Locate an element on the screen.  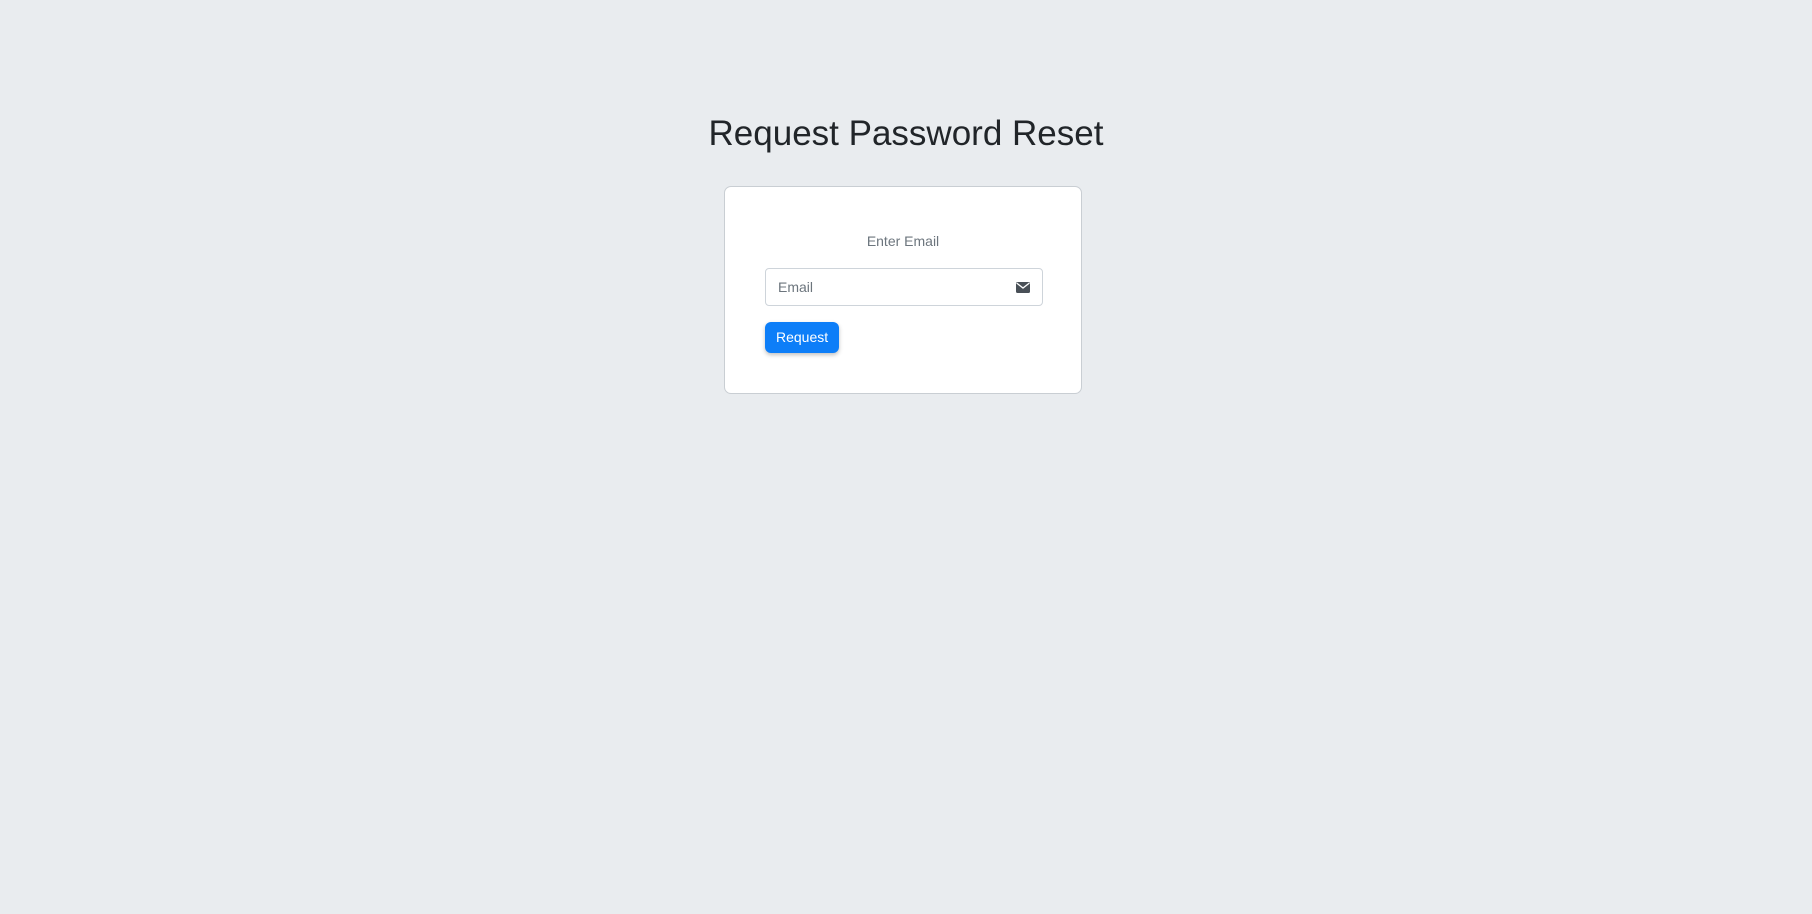
enter-email-message: Enter Email is located at coordinates (903, 241).